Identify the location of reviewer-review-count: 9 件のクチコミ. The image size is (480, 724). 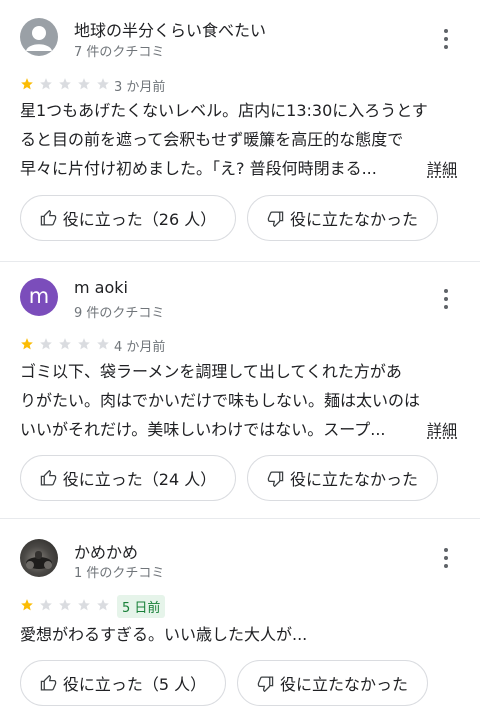
(119, 313).